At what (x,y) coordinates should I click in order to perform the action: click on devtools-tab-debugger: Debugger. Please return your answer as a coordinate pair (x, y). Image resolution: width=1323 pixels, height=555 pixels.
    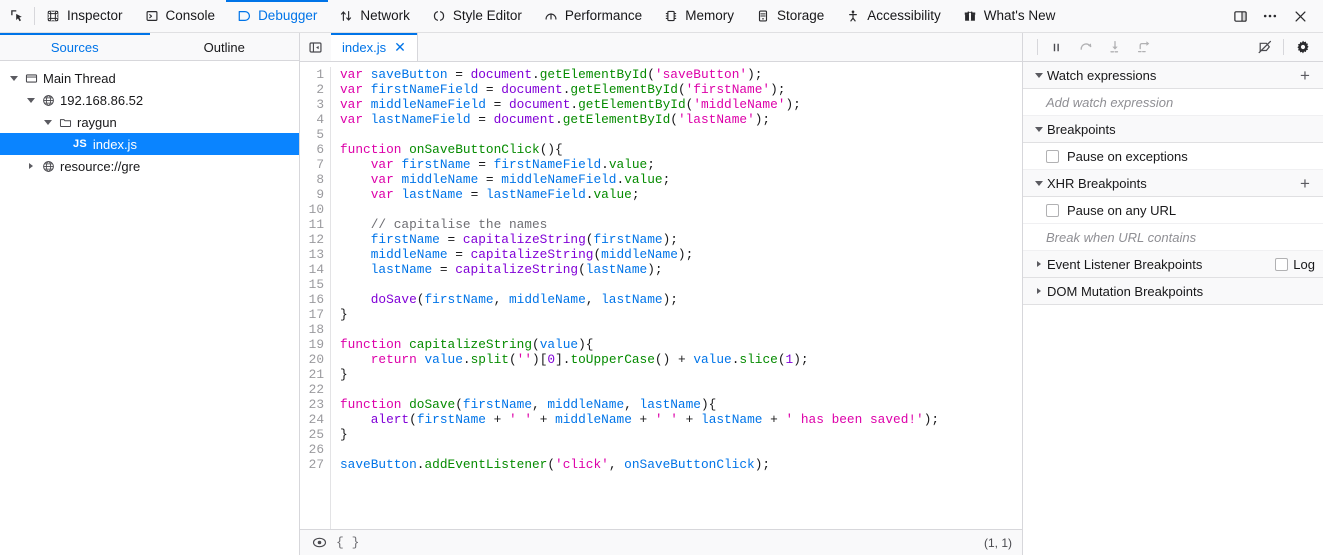
    Looking at the image, I should click on (277, 16).